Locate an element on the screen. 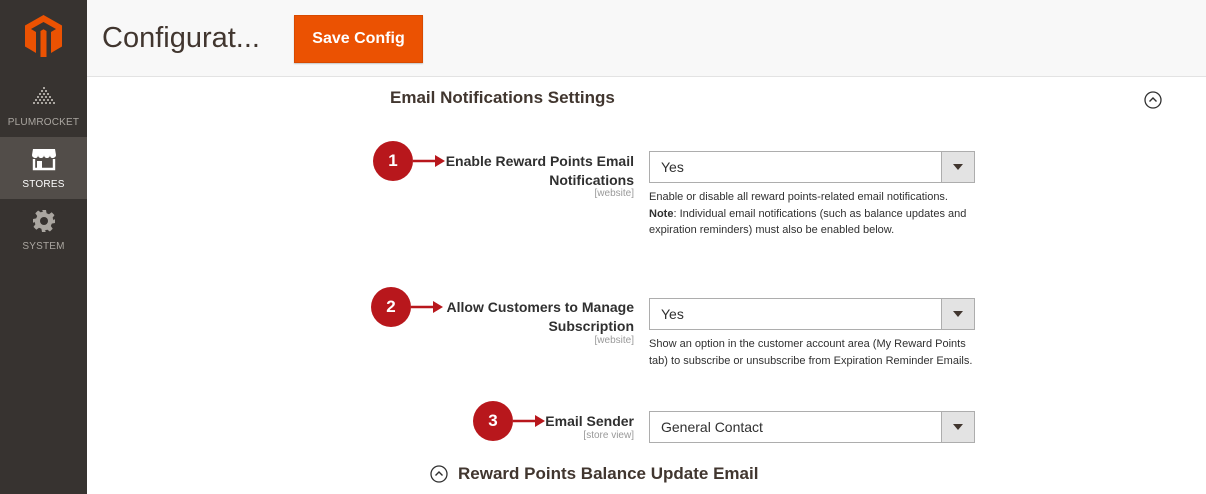 This screenshot has width=1206, height=494. collapse-icon is located at coordinates (439, 474).